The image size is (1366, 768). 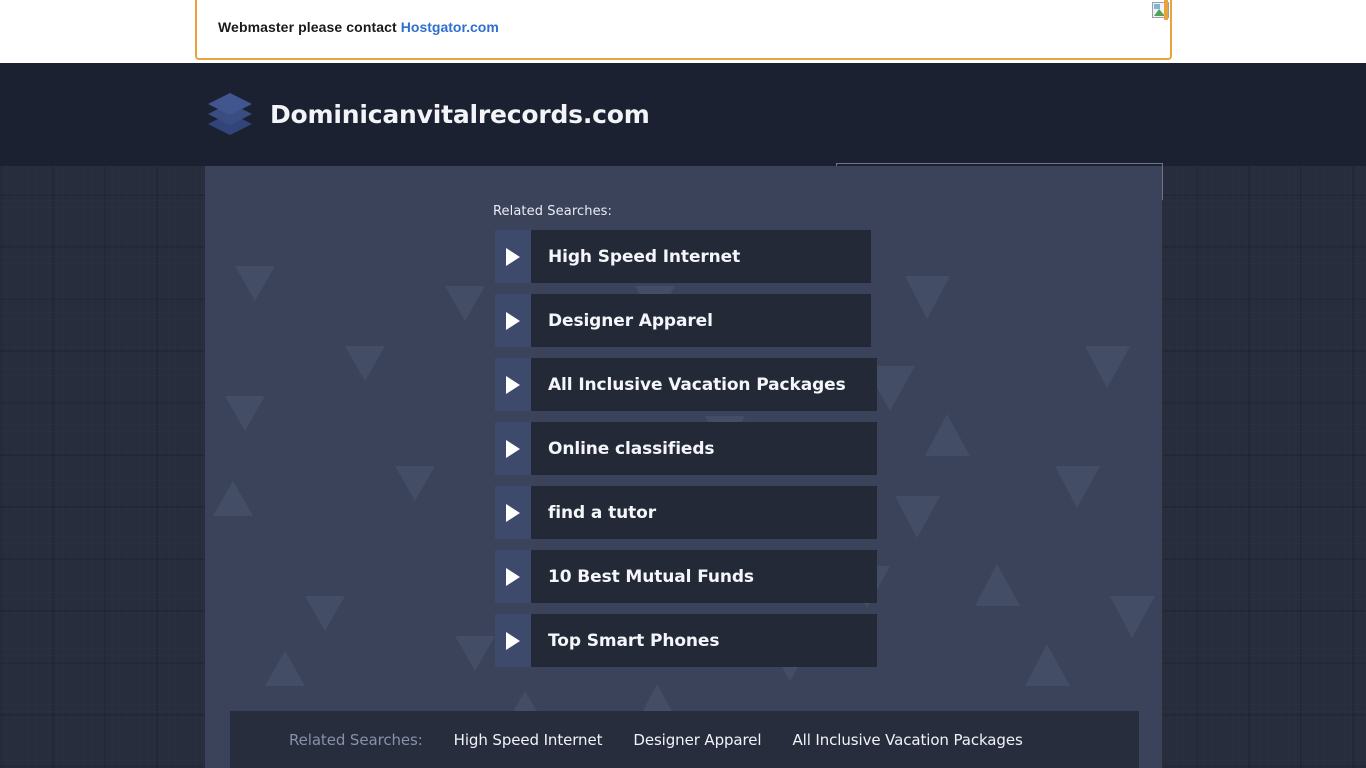 I want to click on webmaster-notice-bar: Webmaster please contact Hostgator.com, so click(x=683, y=31).